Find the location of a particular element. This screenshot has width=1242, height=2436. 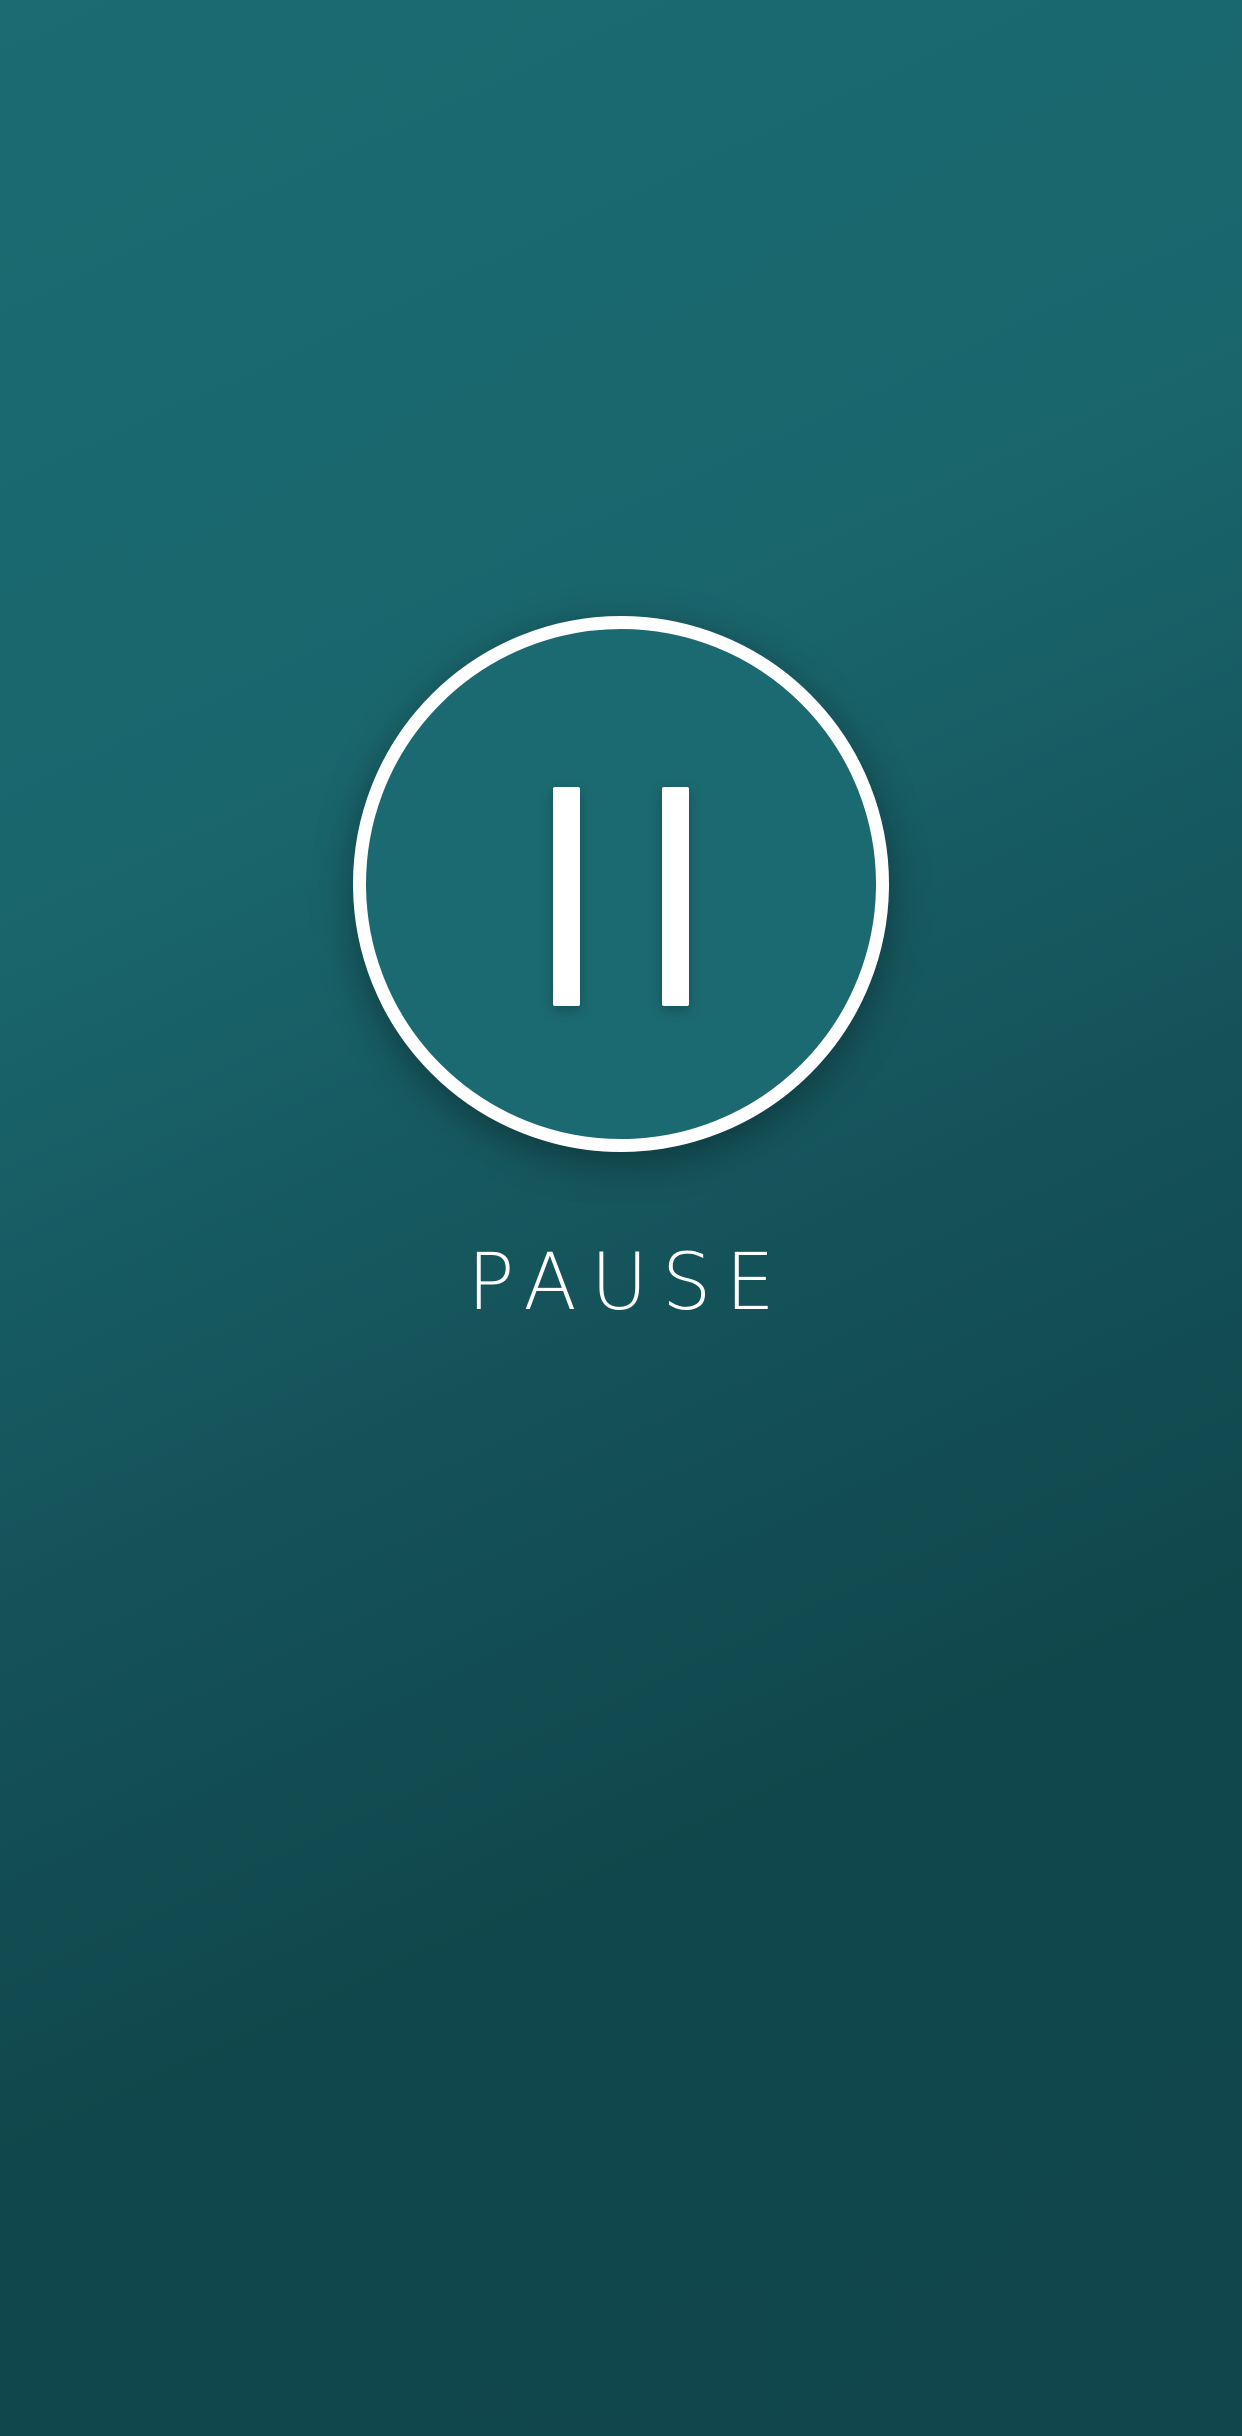

pause-icon is located at coordinates (621, 884).